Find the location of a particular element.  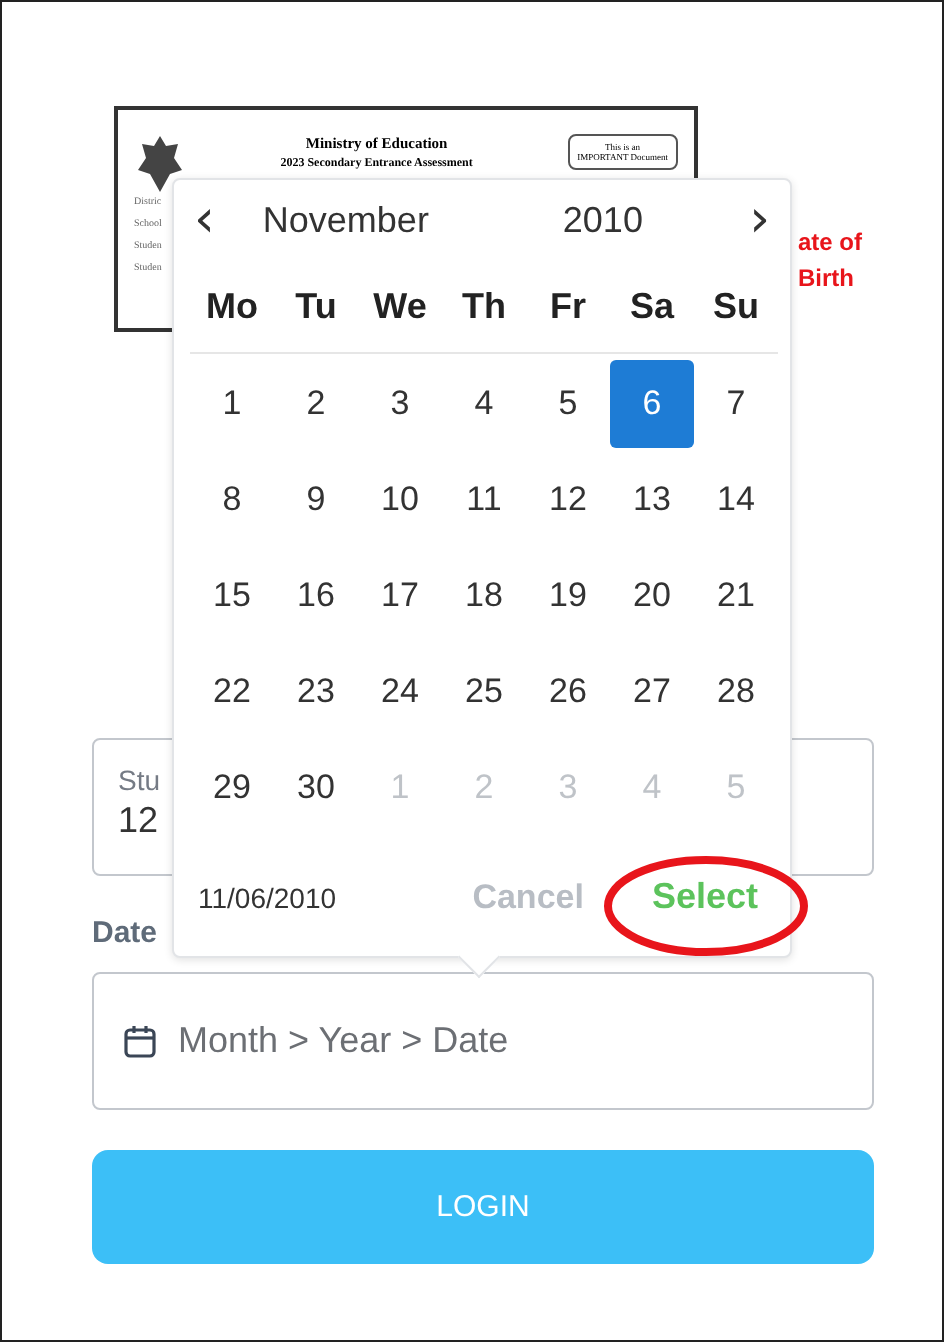

calendar-day: 23 is located at coordinates (316, 692).